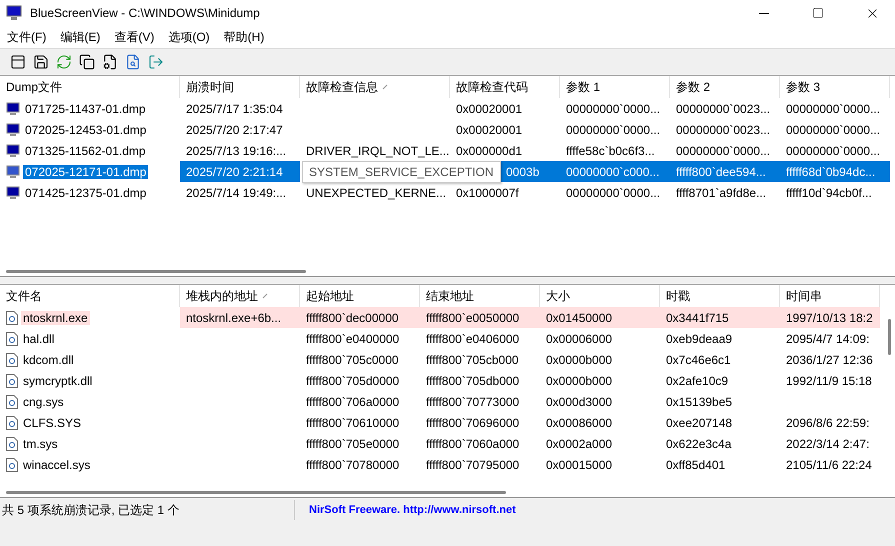 The height and width of the screenshot is (546, 895). Describe the element at coordinates (699, 423) in the screenshot. I see `table-cell: 0xee207148` at that location.